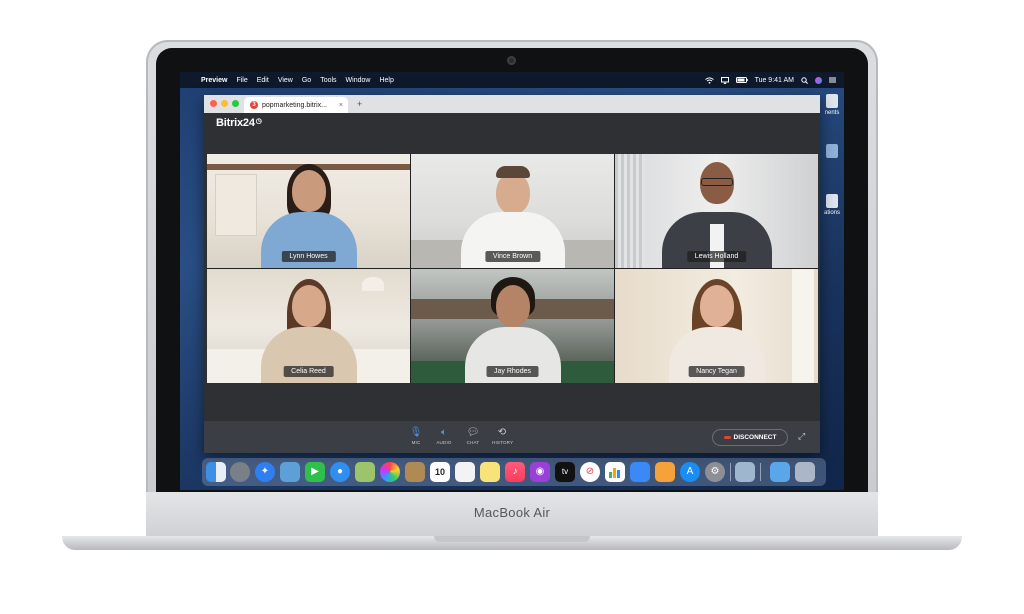 This screenshot has height=614, width=1024. I want to click on messages-icon: ●, so click(340, 472).